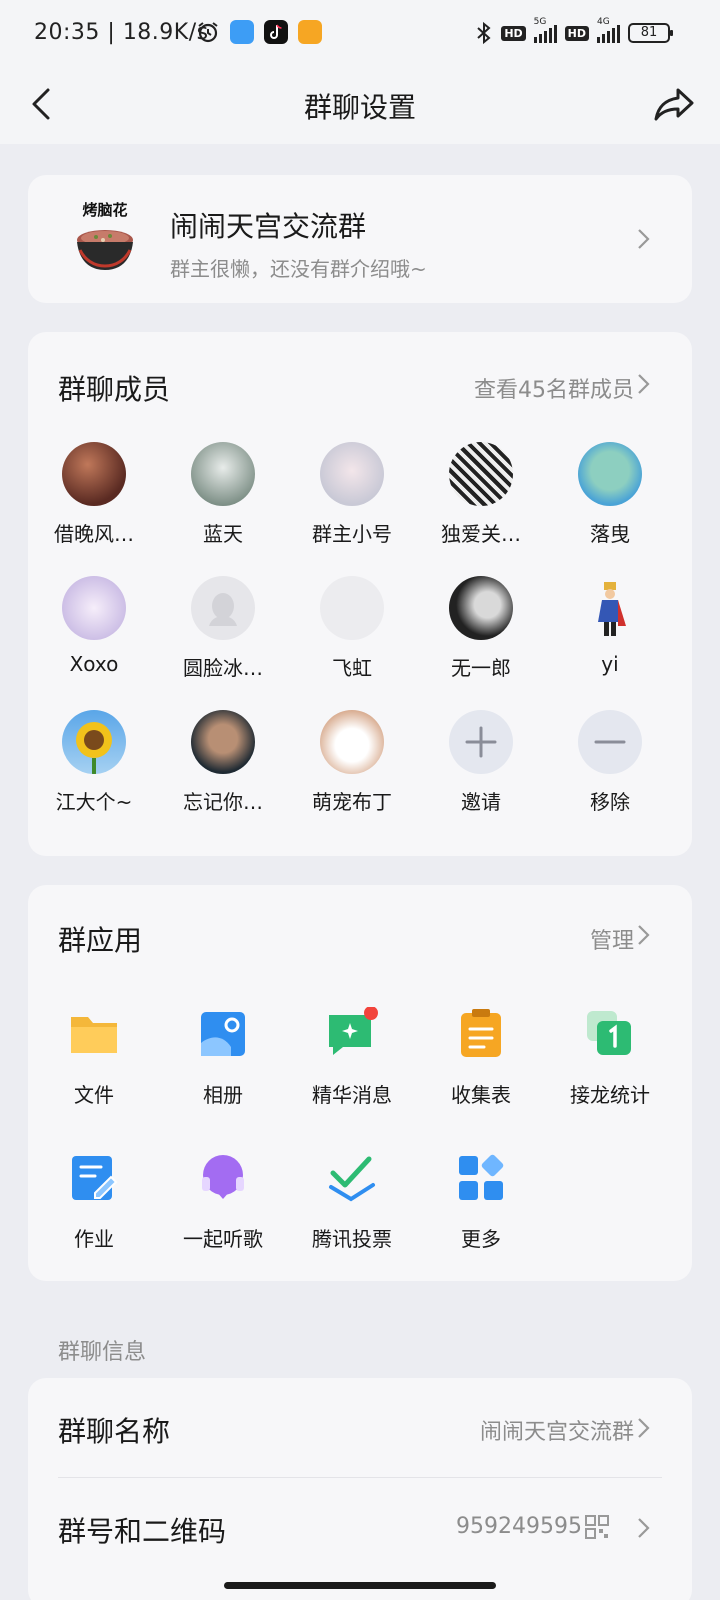 The image size is (720, 1600). What do you see at coordinates (481, 1057) in the screenshot?
I see `app-collect-form: 收集表` at bounding box center [481, 1057].